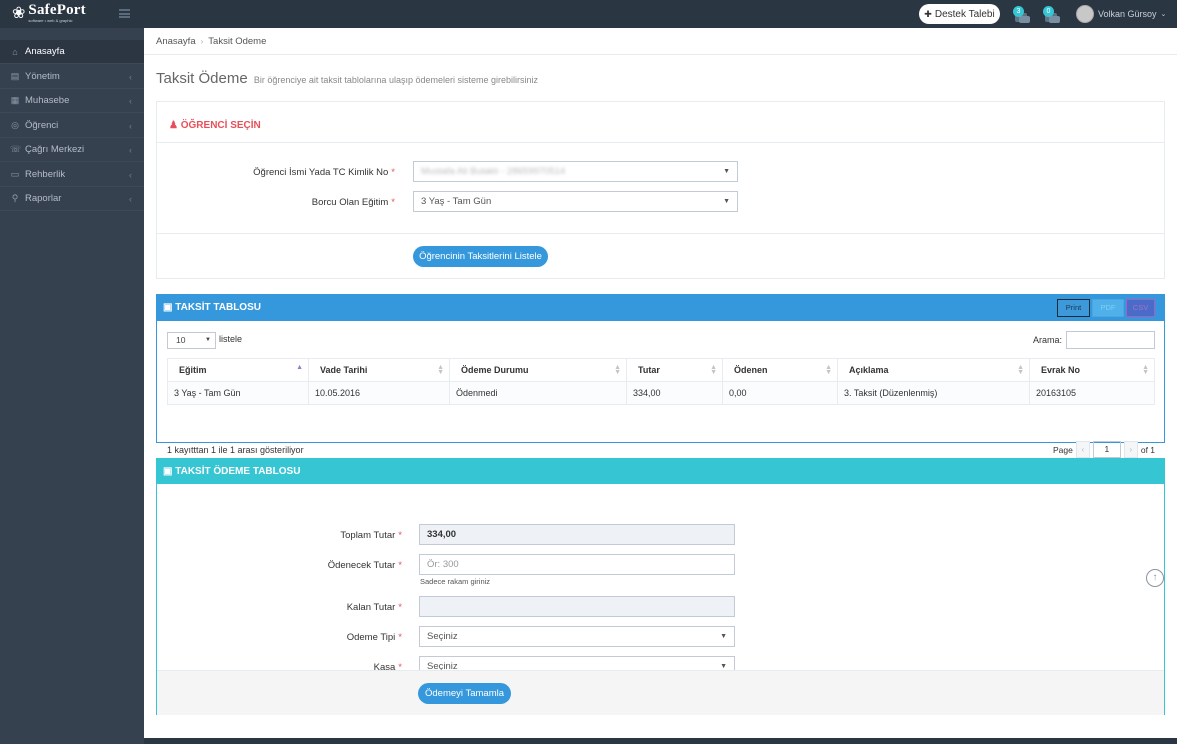  What do you see at coordinates (674, 370) in the screenshot?
I see `column-header-tutar: Tutar ▲ ▼` at bounding box center [674, 370].